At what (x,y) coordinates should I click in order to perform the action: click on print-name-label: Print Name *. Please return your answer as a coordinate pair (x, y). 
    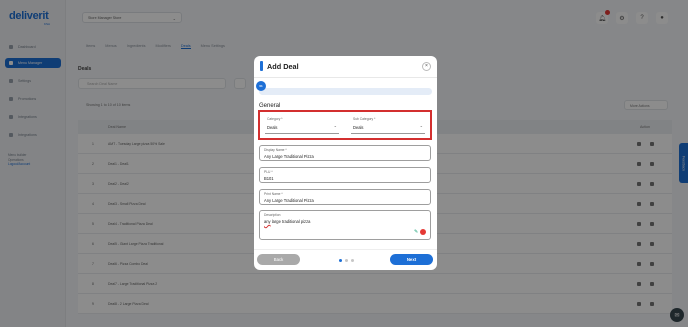
    Looking at the image, I should click on (273, 194).